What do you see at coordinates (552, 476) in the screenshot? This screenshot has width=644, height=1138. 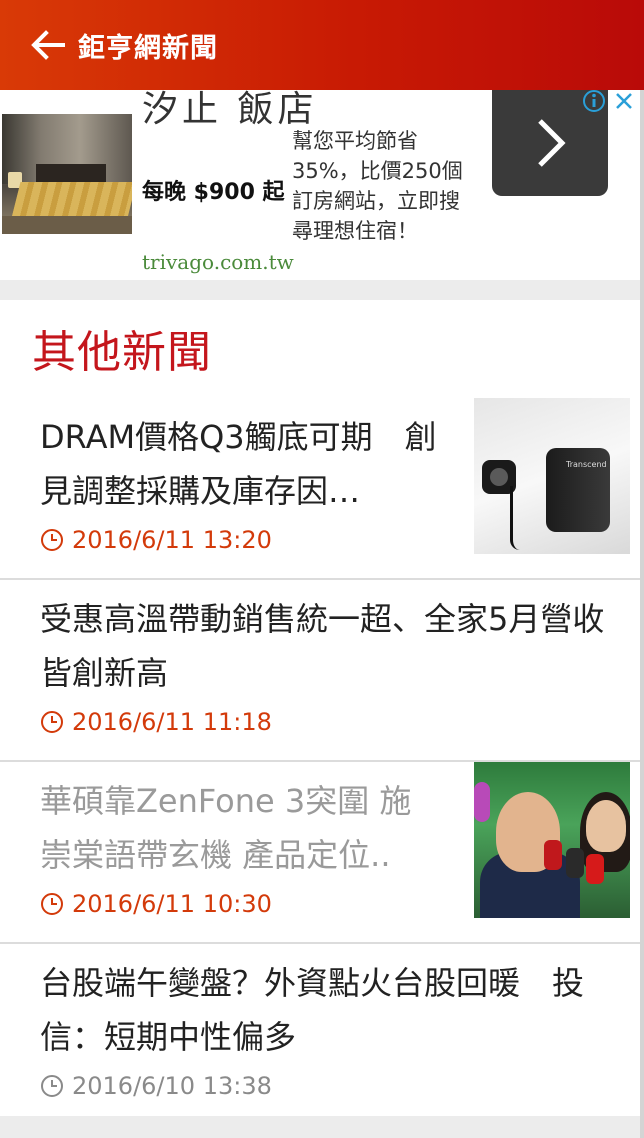 I see `news-item-thumbnail: Transcend` at bounding box center [552, 476].